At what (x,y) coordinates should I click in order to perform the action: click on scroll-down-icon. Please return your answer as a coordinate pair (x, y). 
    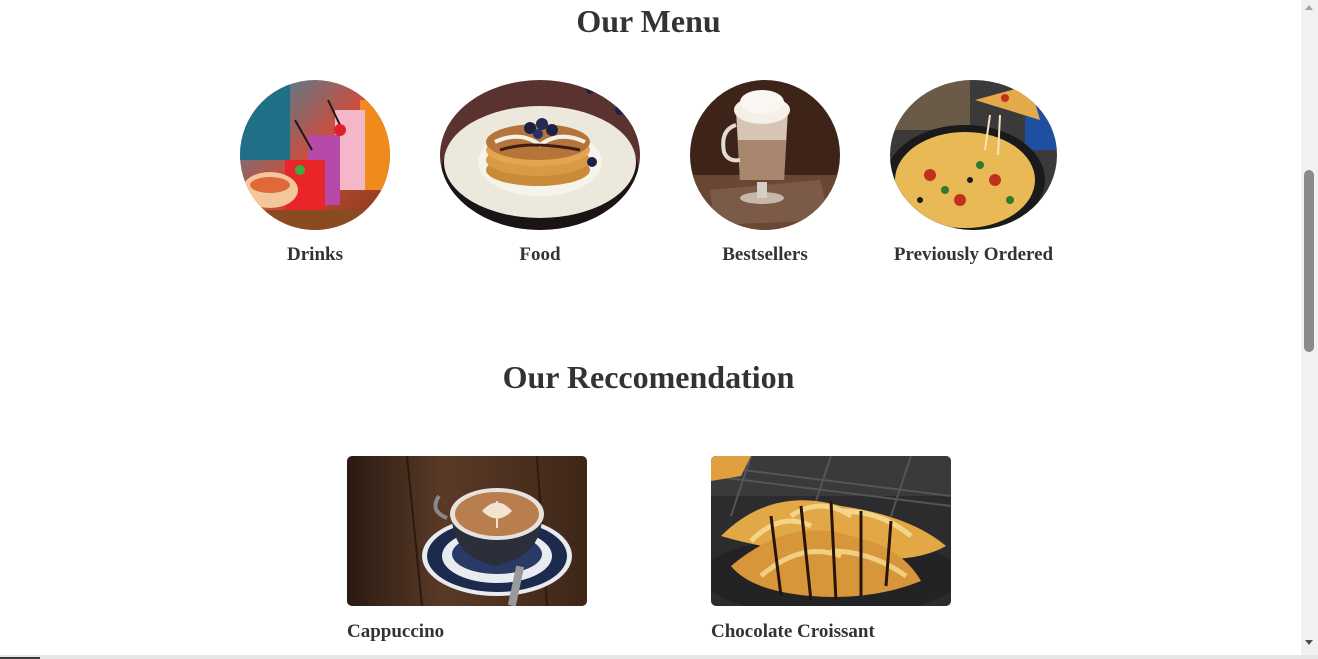
    Looking at the image, I should click on (1309, 642).